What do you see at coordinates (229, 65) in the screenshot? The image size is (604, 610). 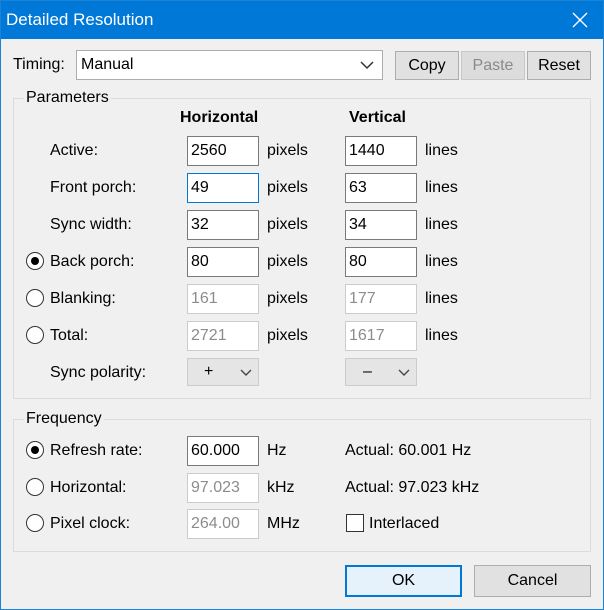 I see `timing-select: Manual` at bounding box center [229, 65].